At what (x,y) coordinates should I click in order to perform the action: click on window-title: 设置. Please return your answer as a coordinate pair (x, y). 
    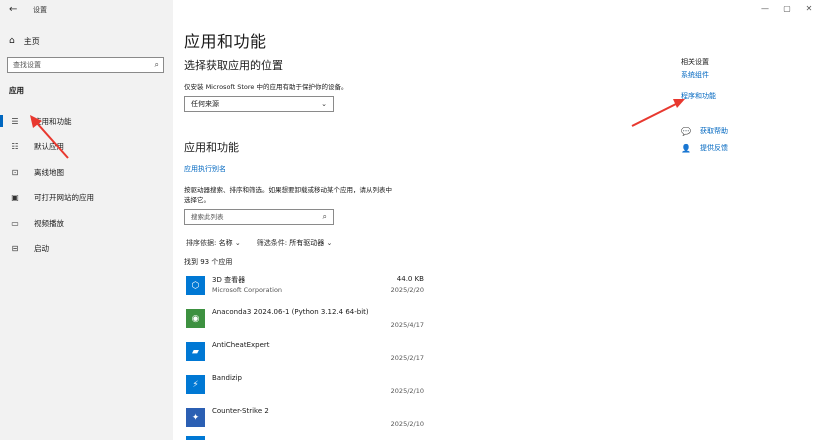
    Looking at the image, I should click on (40, 10).